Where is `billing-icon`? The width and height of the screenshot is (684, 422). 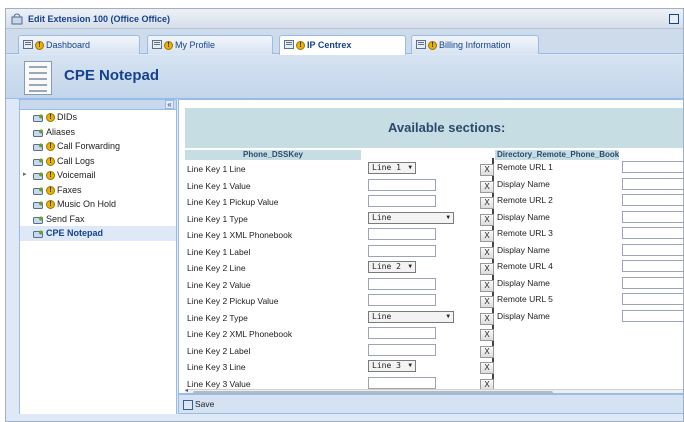
billing-icon is located at coordinates (421, 45).